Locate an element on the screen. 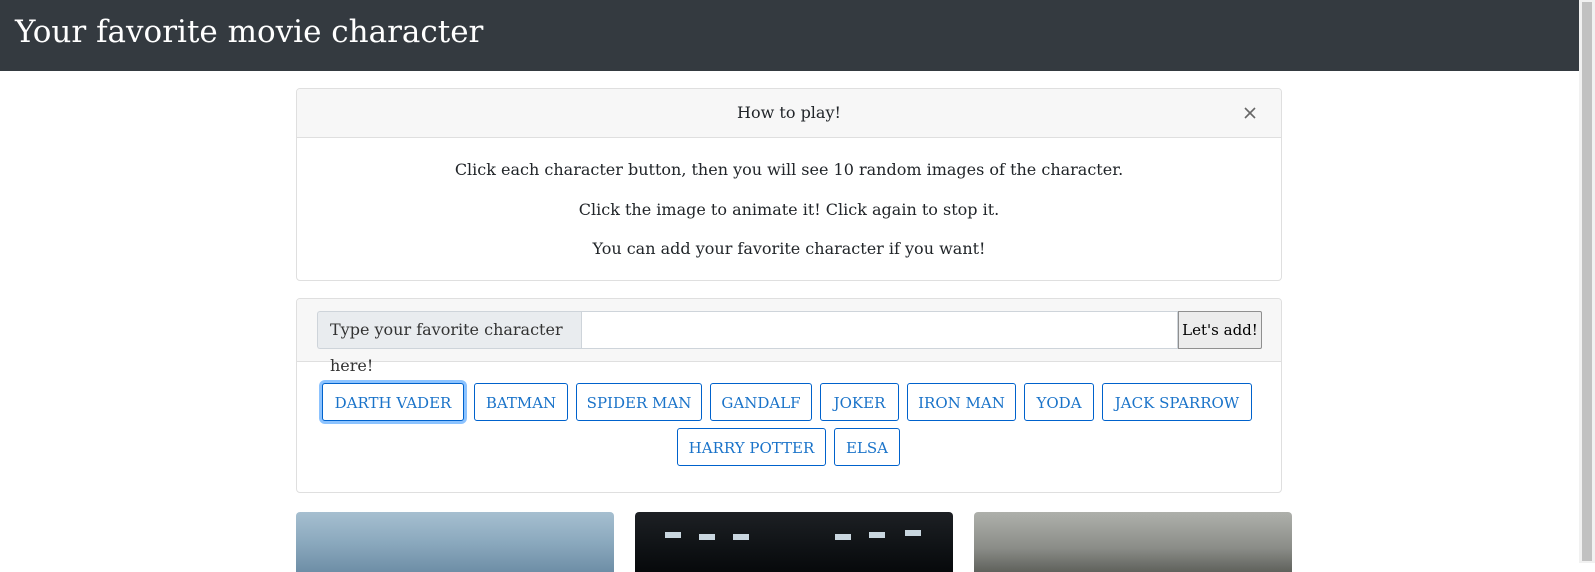 The width and height of the screenshot is (1595, 572). character-button-joker: JOKER is located at coordinates (859, 402).